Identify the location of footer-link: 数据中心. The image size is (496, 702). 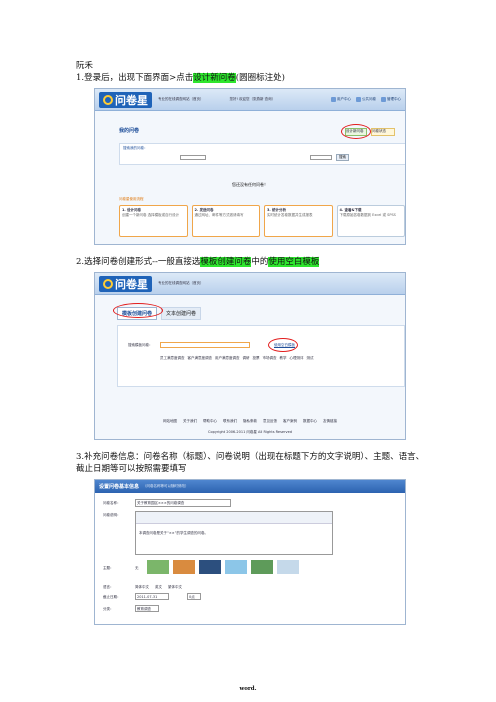
(310, 421).